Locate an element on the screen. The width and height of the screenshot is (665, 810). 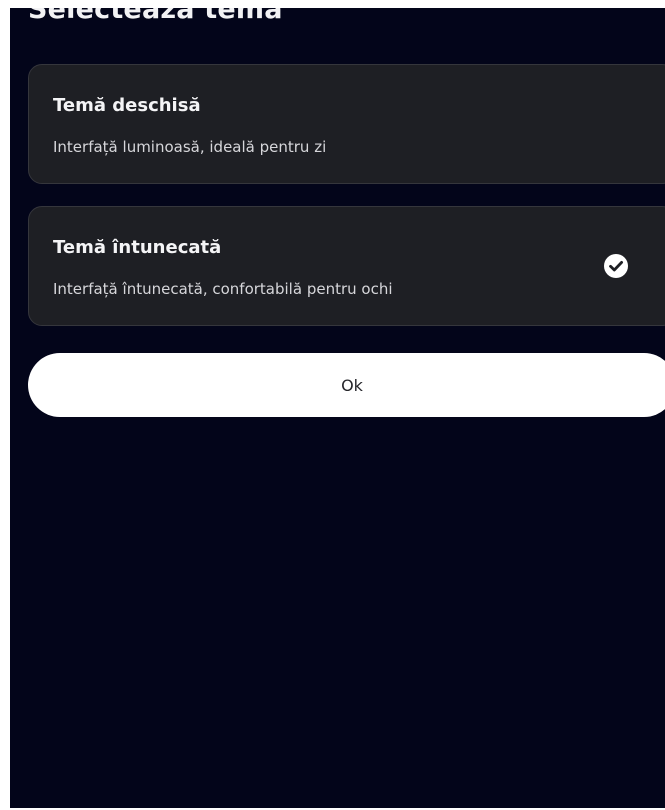
option-description: Interfață luminoasă, ideală pentru zi is located at coordinates (190, 147).